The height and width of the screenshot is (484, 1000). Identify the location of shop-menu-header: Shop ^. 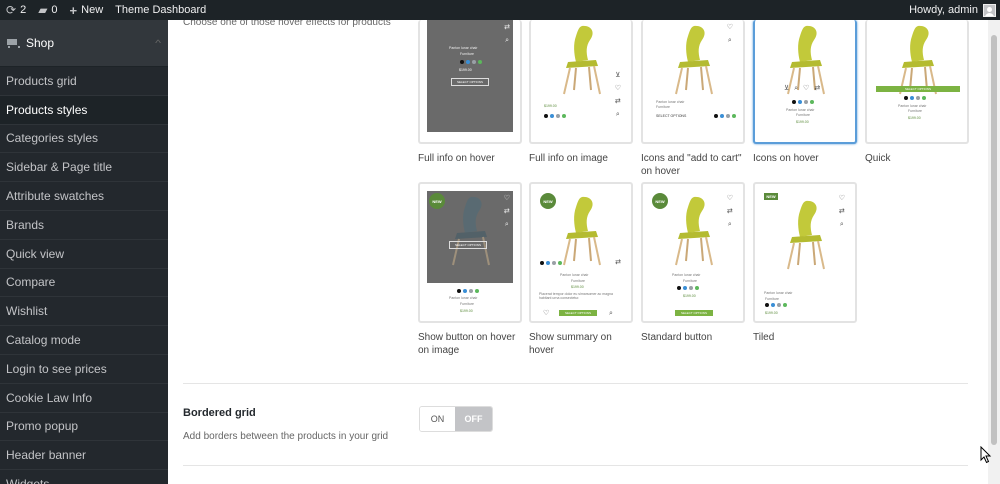
(84, 43).